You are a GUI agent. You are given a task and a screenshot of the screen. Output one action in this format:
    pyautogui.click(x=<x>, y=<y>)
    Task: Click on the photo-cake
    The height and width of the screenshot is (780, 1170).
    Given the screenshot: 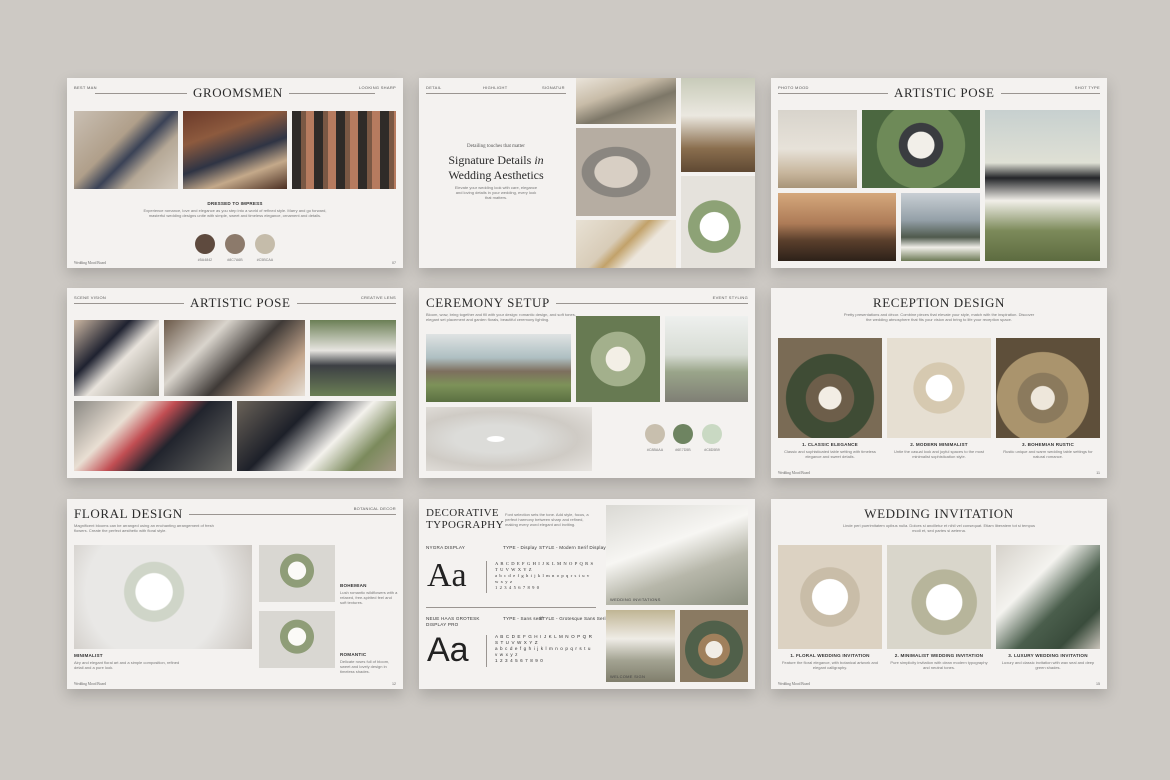 What is the action you would take?
    pyautogui.click(x=718, y=125)
    